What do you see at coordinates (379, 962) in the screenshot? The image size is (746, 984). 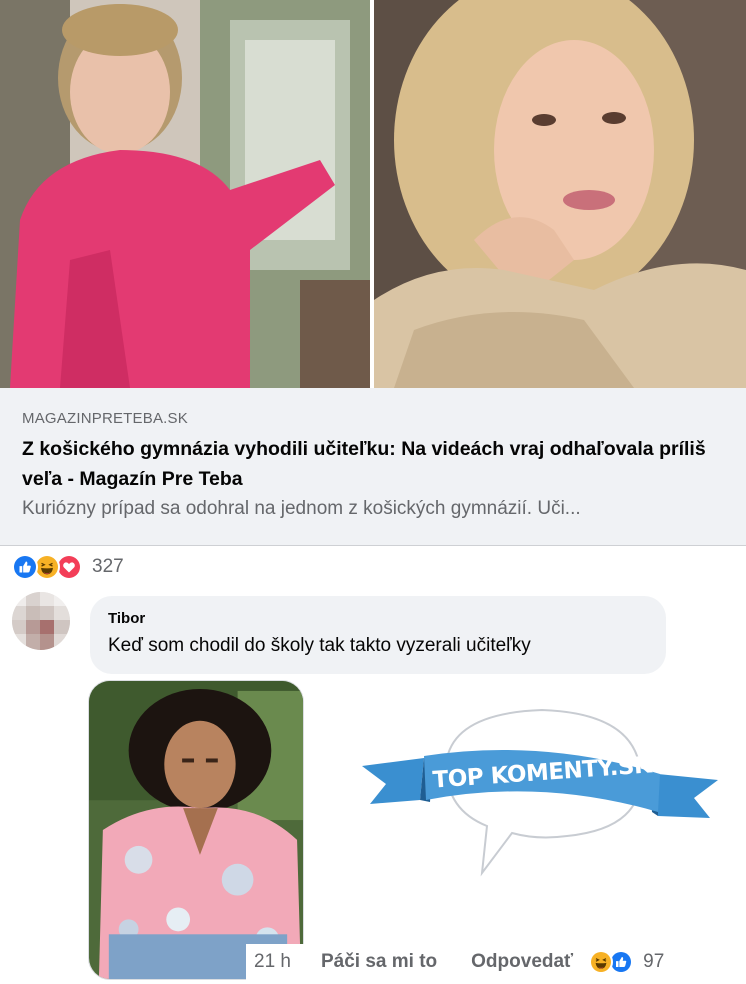 I see `like-button: Páči sa mi to` at bounding box center [379, 962].